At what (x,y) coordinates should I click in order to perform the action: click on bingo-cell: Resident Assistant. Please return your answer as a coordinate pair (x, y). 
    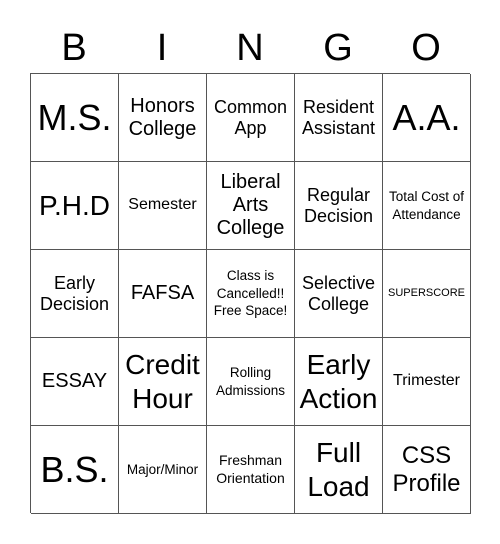
    Looking at the image, I should click on (339, 118).